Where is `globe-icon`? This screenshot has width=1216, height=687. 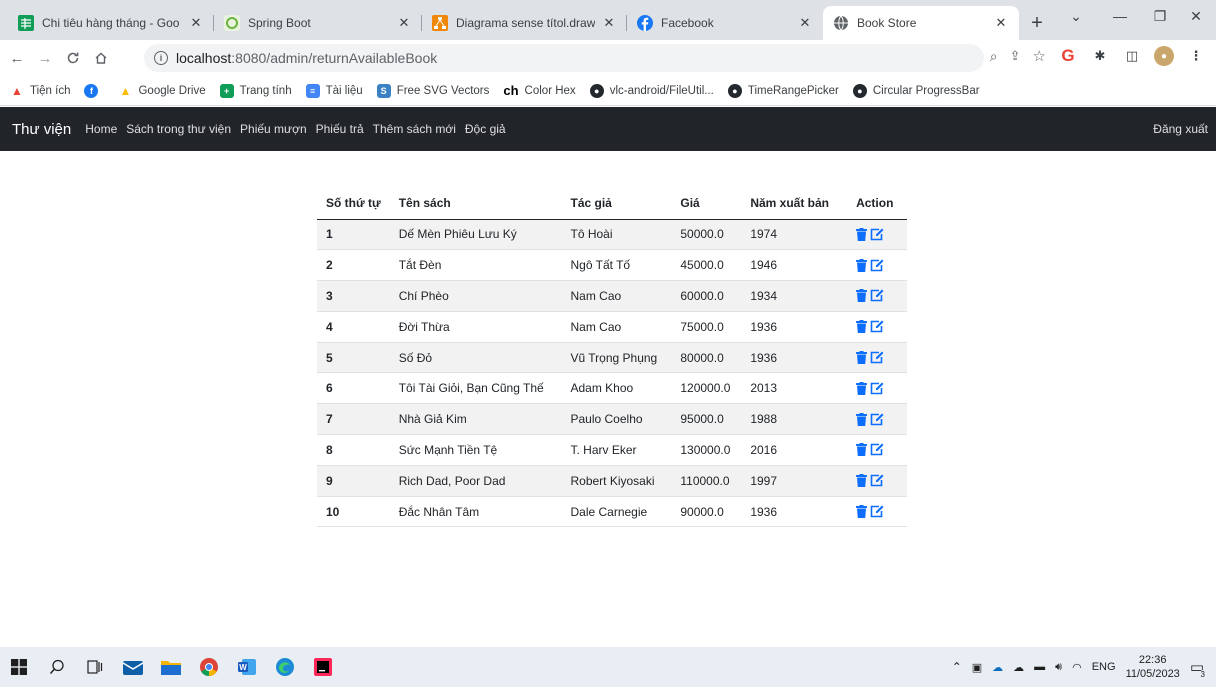 globe-icon is located at coordinates (841, 23).